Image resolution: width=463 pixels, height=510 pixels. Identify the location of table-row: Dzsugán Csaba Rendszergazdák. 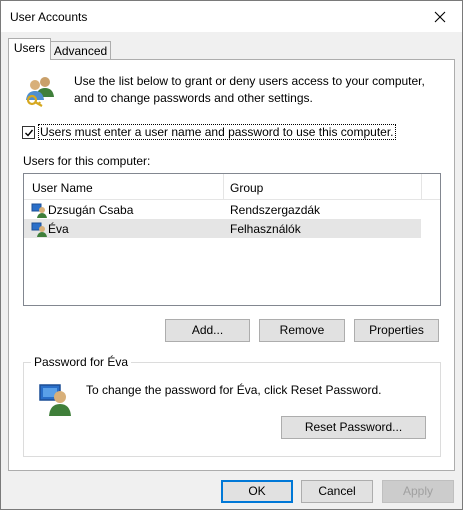
(222, 209).